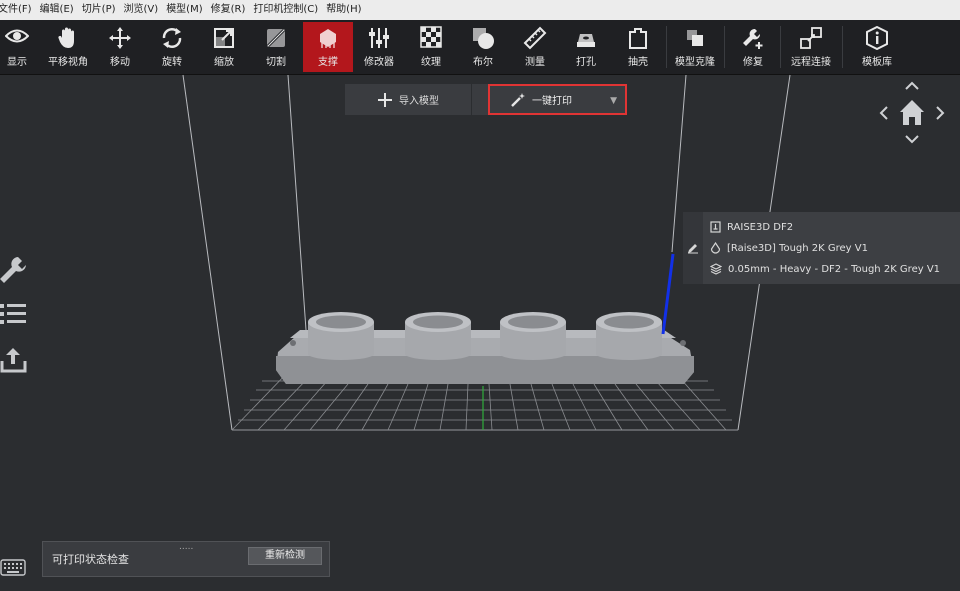 The width and height of the screenshot is (960, 591). I want to click on profile-row: 0.05mm - Heavy - DF2 - Tough 2K Grey V1, so click(825, 269).